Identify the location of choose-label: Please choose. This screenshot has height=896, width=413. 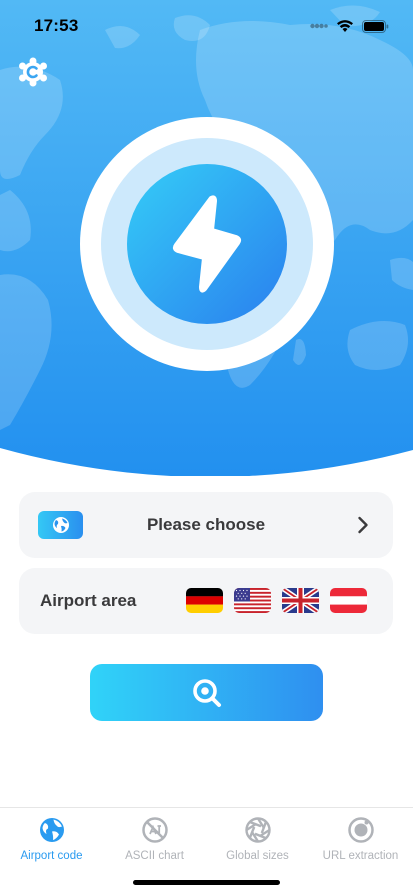
(206, 524).